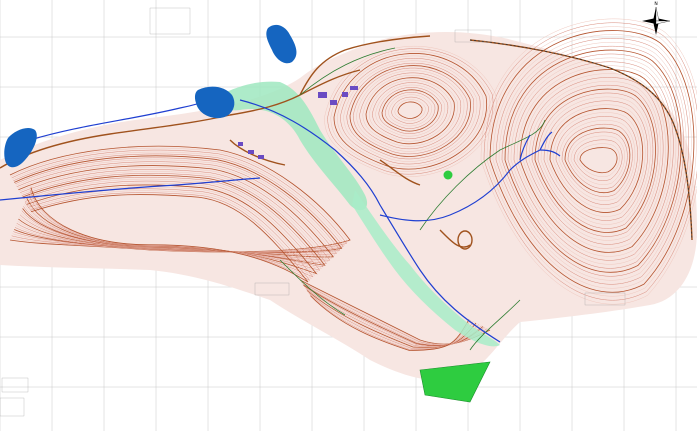  I want to click on north-arrow-label: N, so click(655, 4).